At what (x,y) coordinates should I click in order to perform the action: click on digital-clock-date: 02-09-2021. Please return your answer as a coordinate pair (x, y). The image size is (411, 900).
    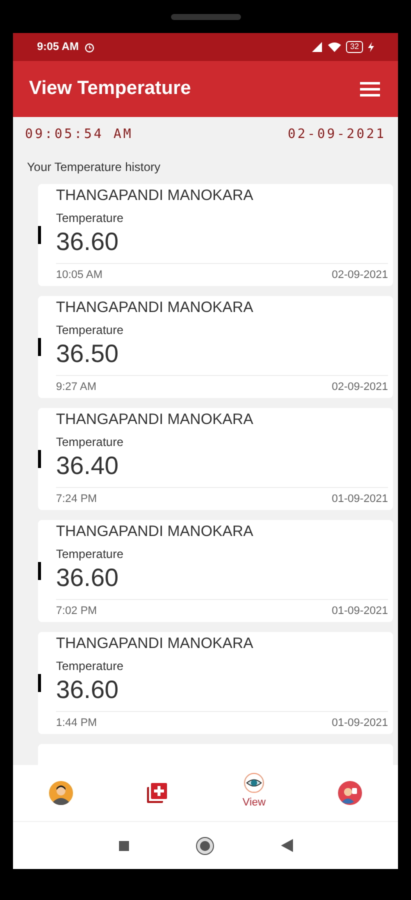
    Looking at the image, I should click on (337, 135).